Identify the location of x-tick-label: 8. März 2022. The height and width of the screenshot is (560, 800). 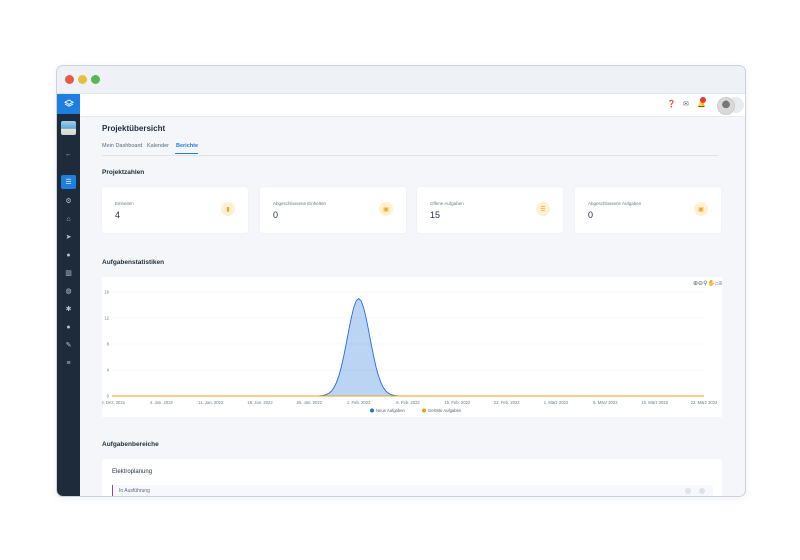
(605, 402).